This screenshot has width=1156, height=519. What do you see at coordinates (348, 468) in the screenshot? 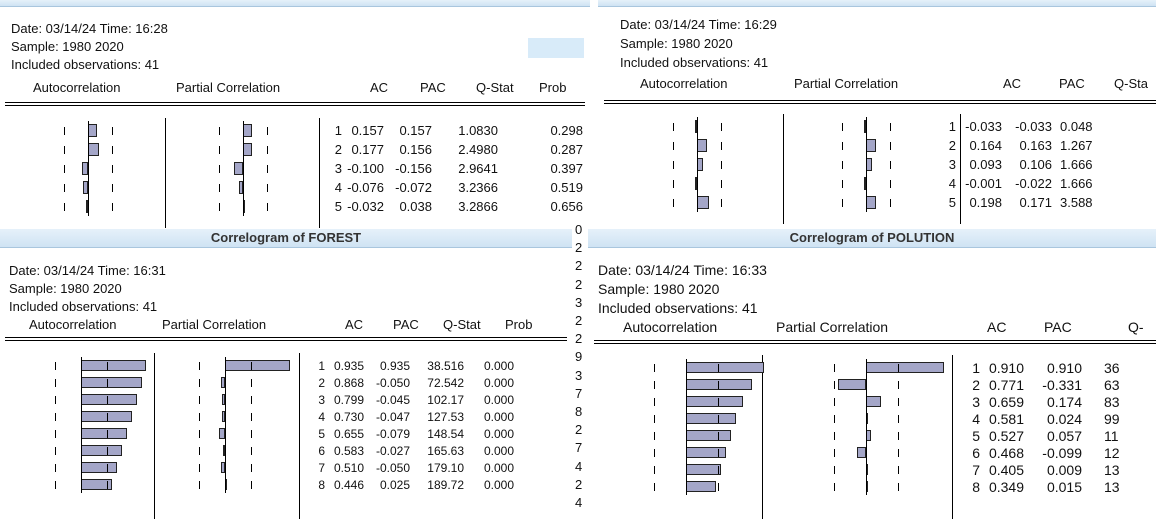
I see `cell-ac: 0.510` at bounding box center [348, 468].